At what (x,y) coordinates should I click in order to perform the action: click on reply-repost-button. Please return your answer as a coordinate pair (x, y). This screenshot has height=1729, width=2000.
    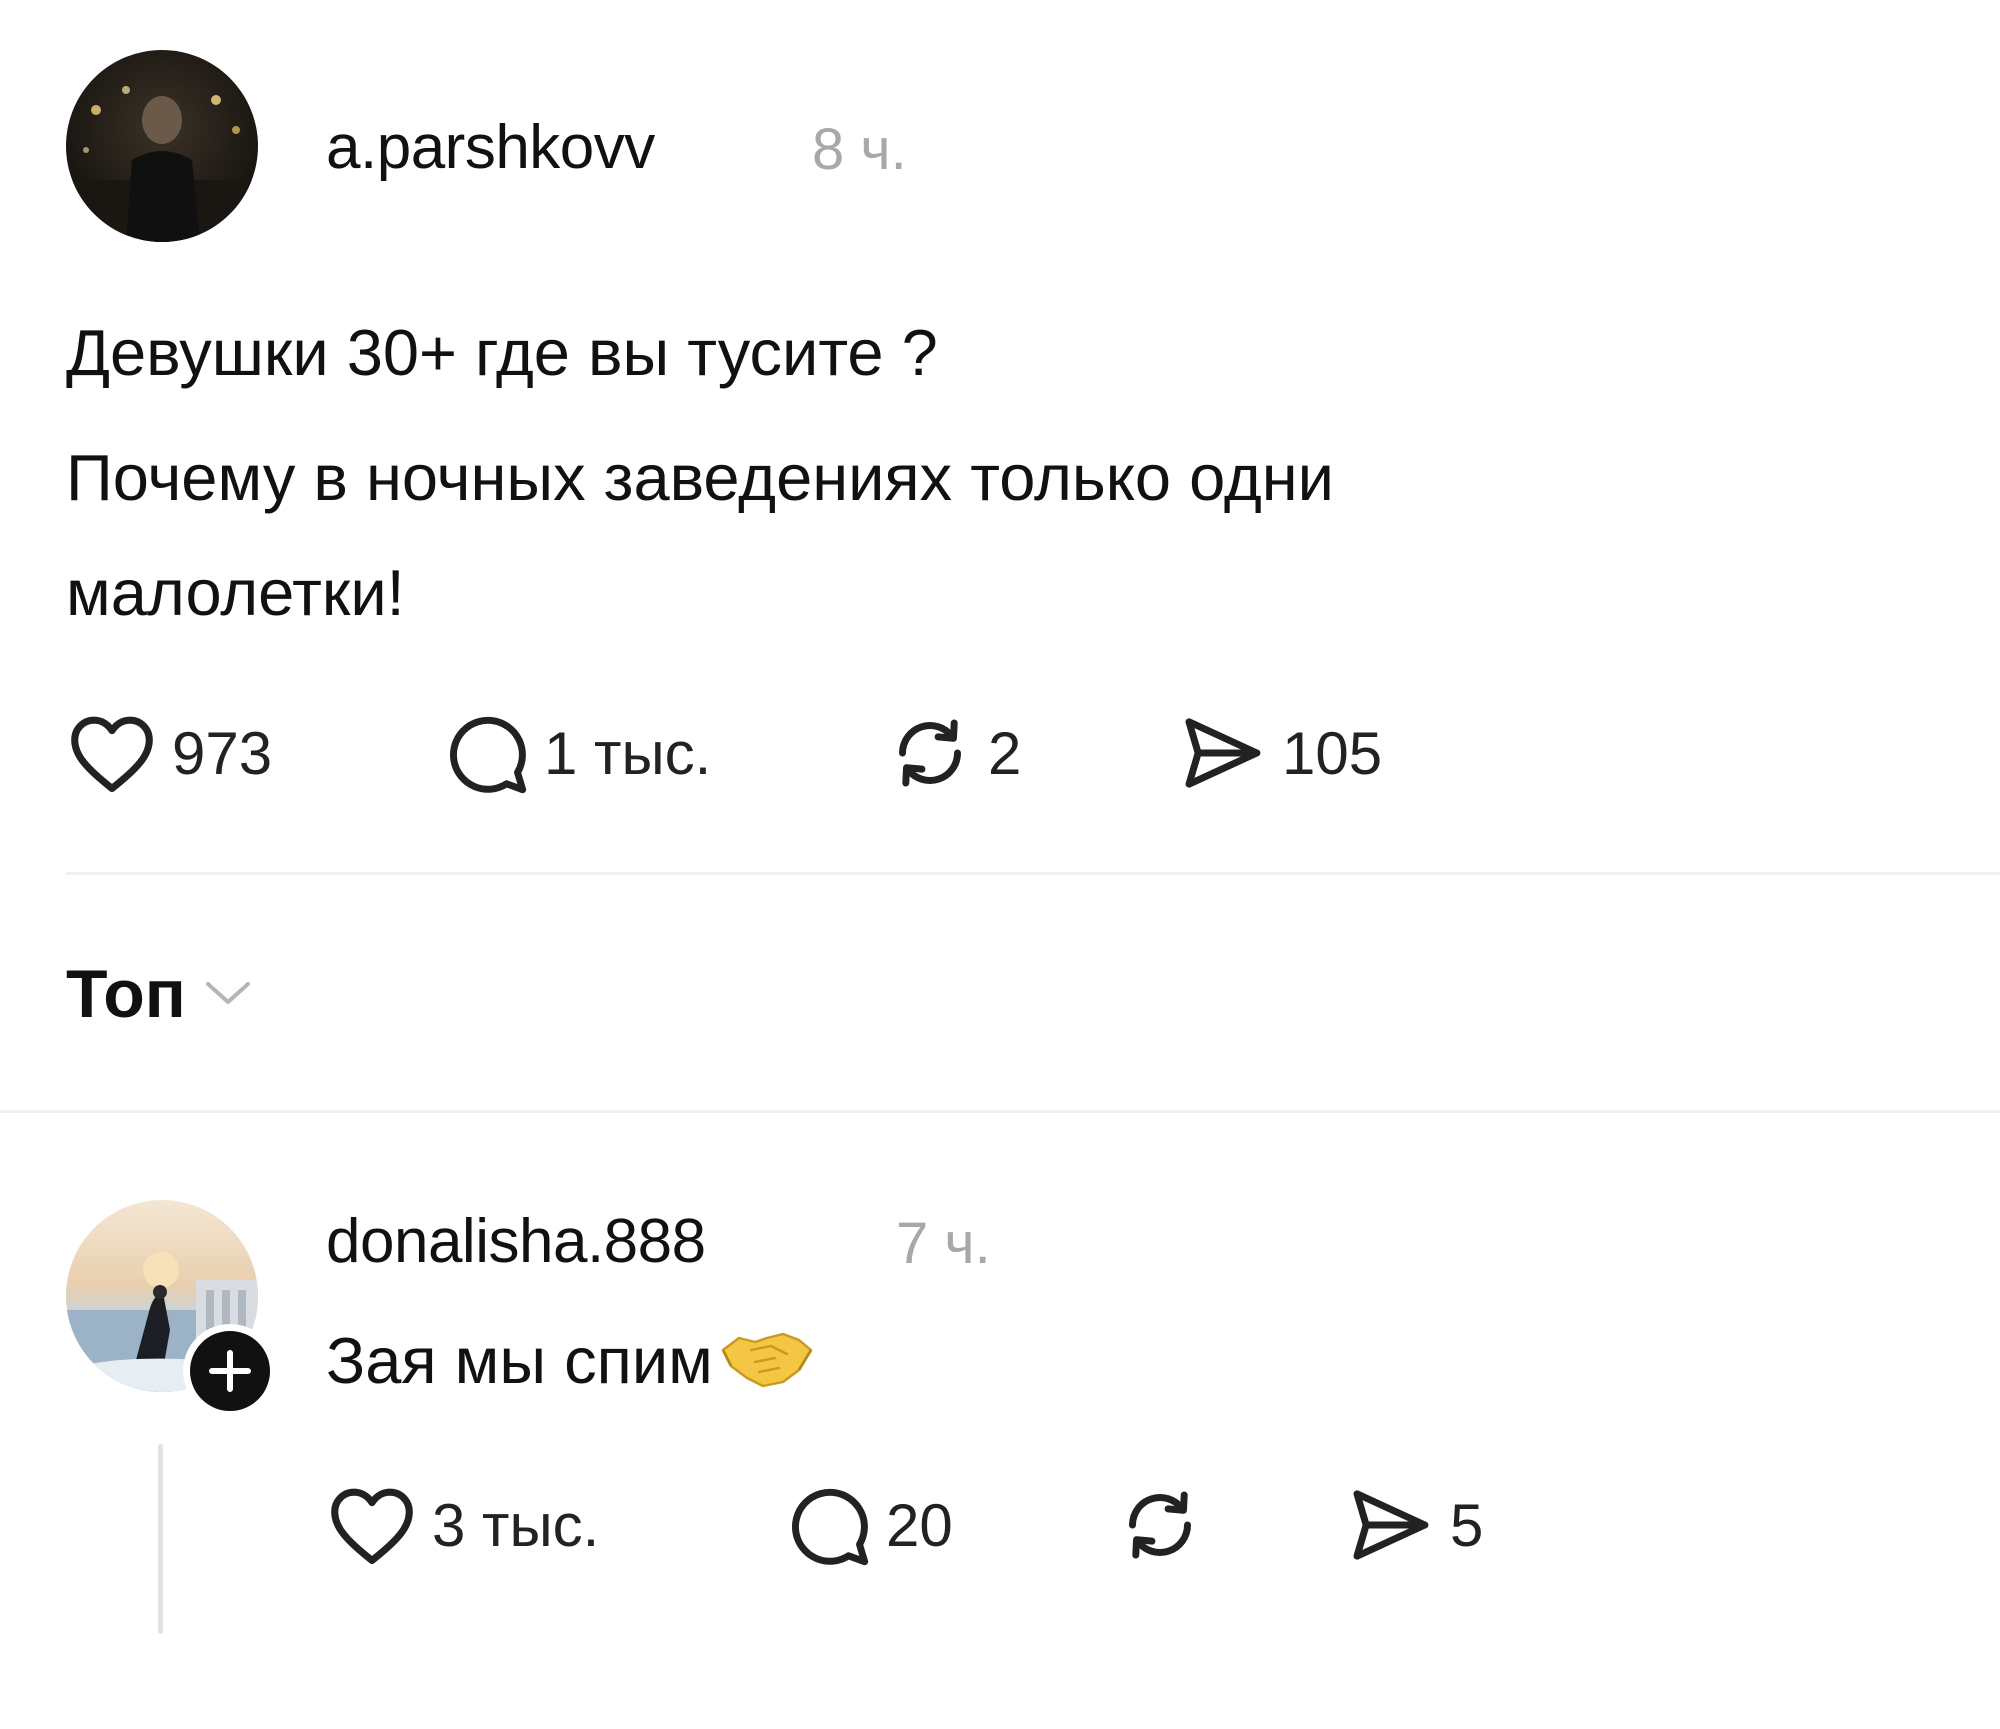
    Looking at the image, I should click on (1167, 1525).